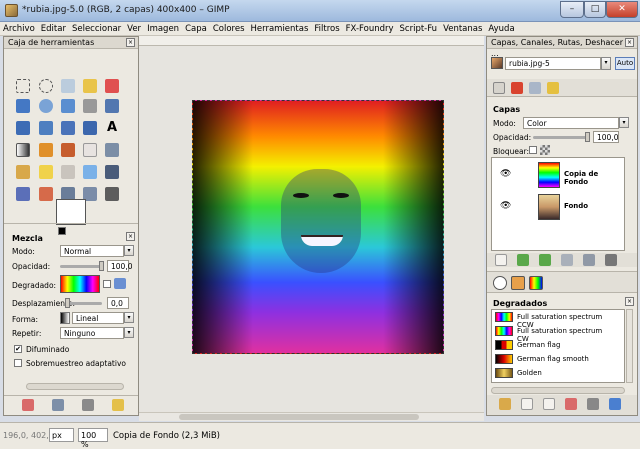 Image resolution: width=640 pixels, height=449 pixels. Describe the element at coordinates (130, 42) in the screenshot. I see `toolbox-close-icon: ×` at that location.